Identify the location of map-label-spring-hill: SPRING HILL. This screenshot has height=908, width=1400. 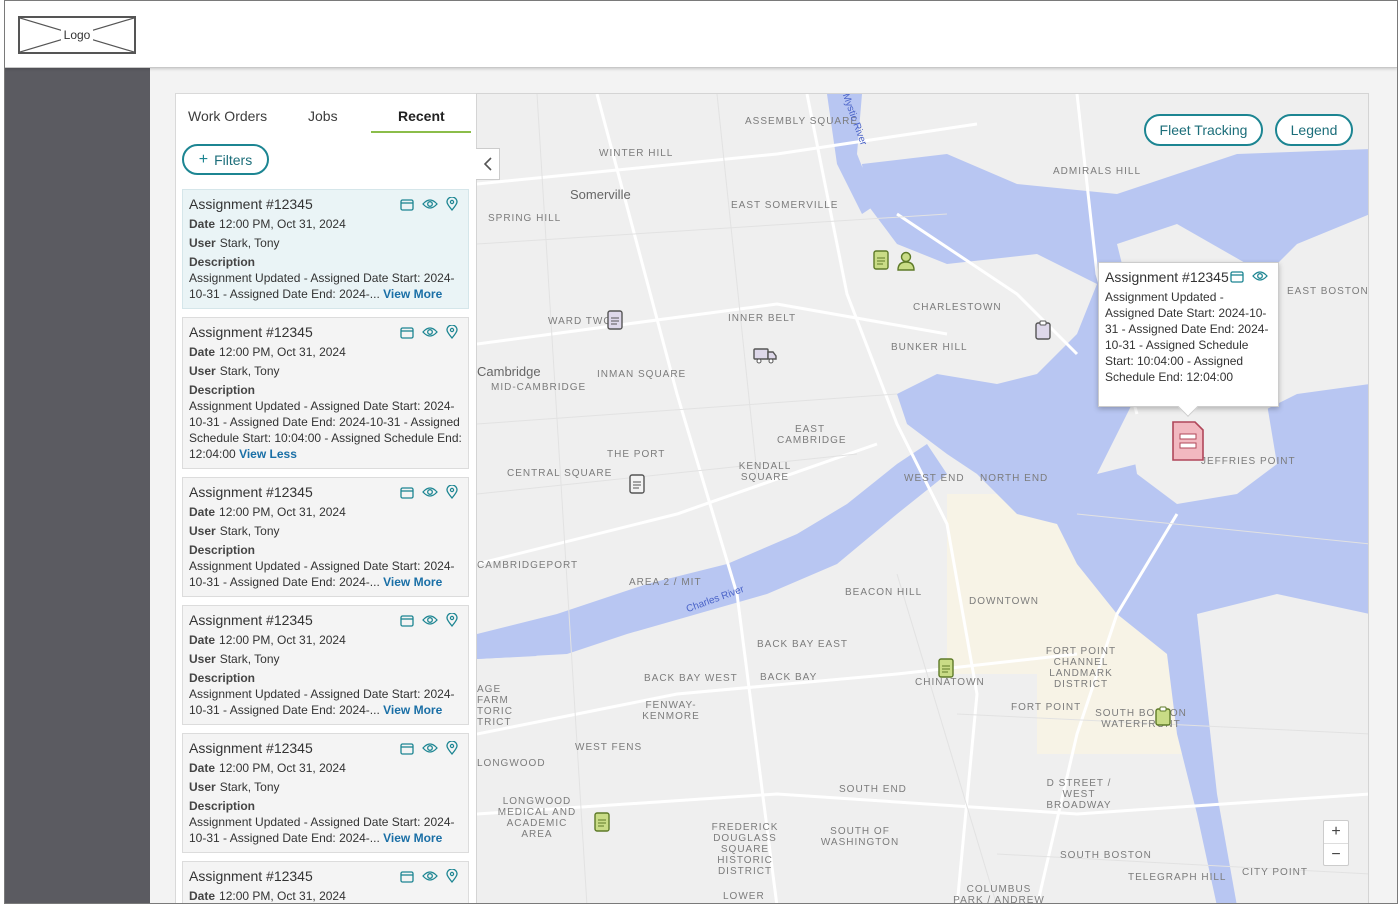
(525, 218).